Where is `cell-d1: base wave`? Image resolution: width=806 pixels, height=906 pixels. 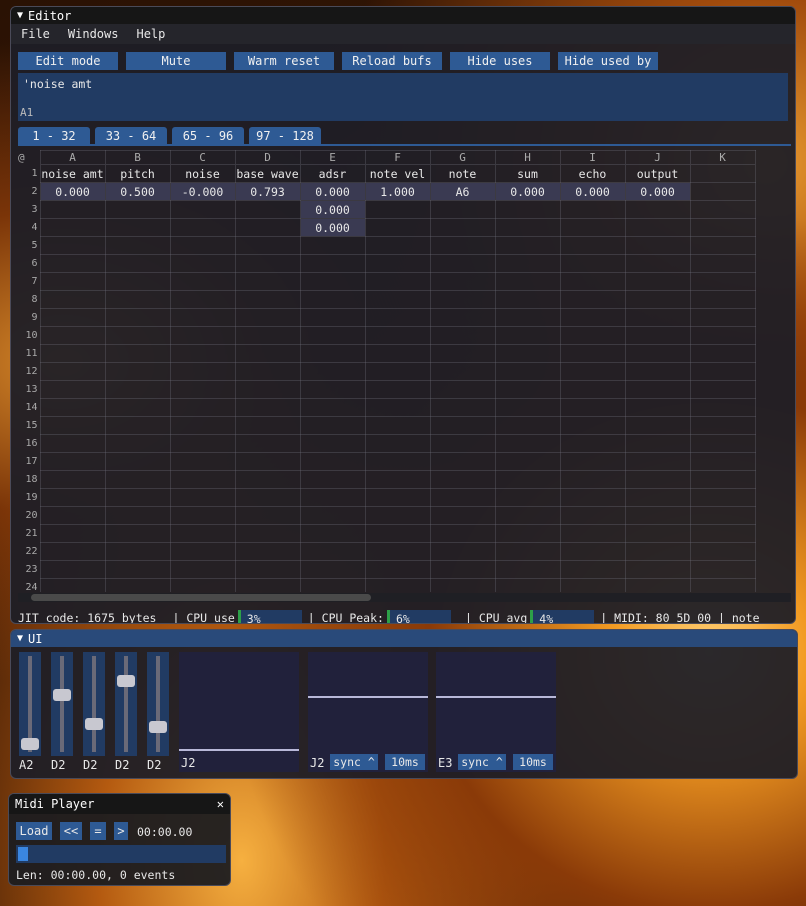 cell-d1: base wave is located at coordinates (267, 173).